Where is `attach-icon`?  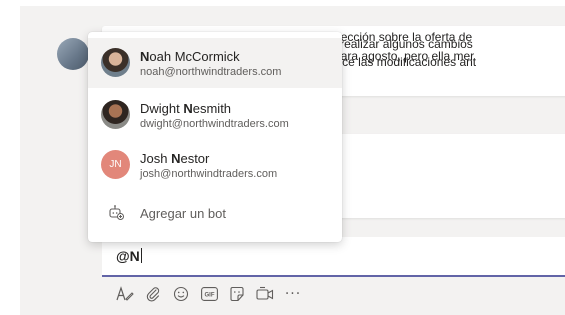 attach-icon is located at coordinates (153, 294).